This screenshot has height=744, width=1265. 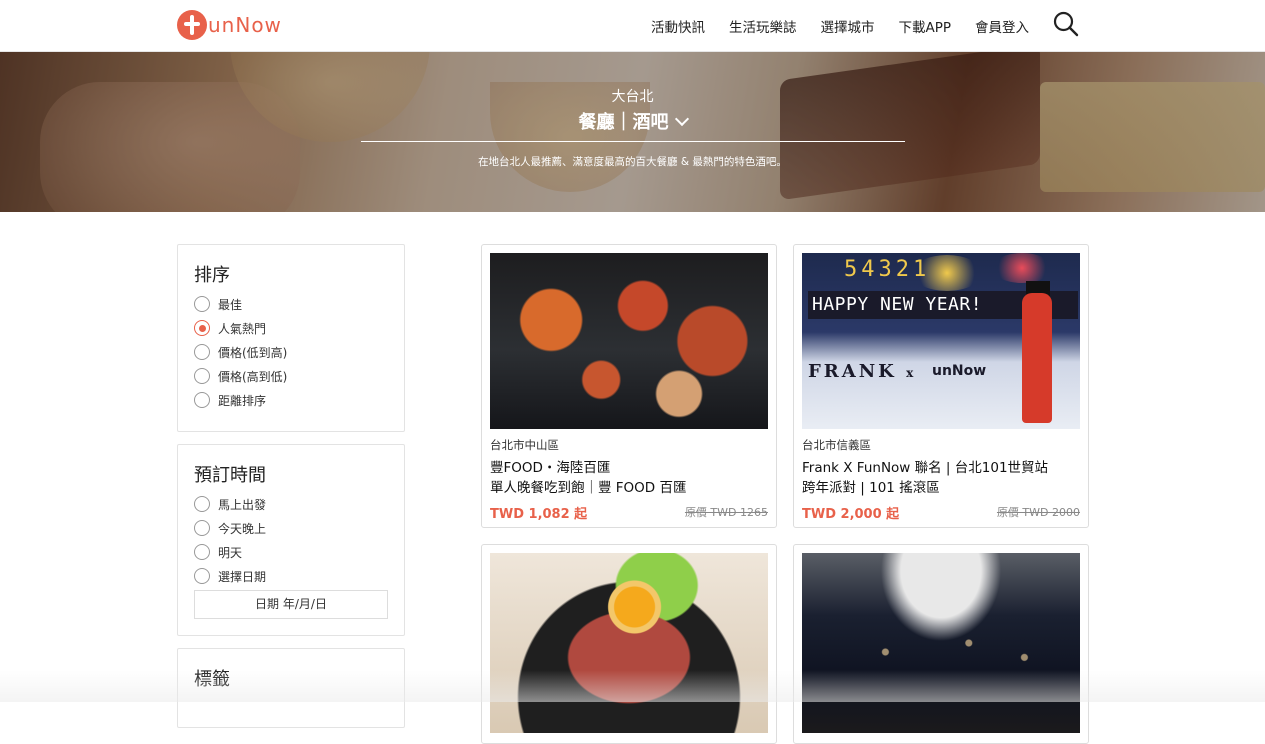 I want to click on nav-item-login: 會員登入, so click(x=1002, y=26).